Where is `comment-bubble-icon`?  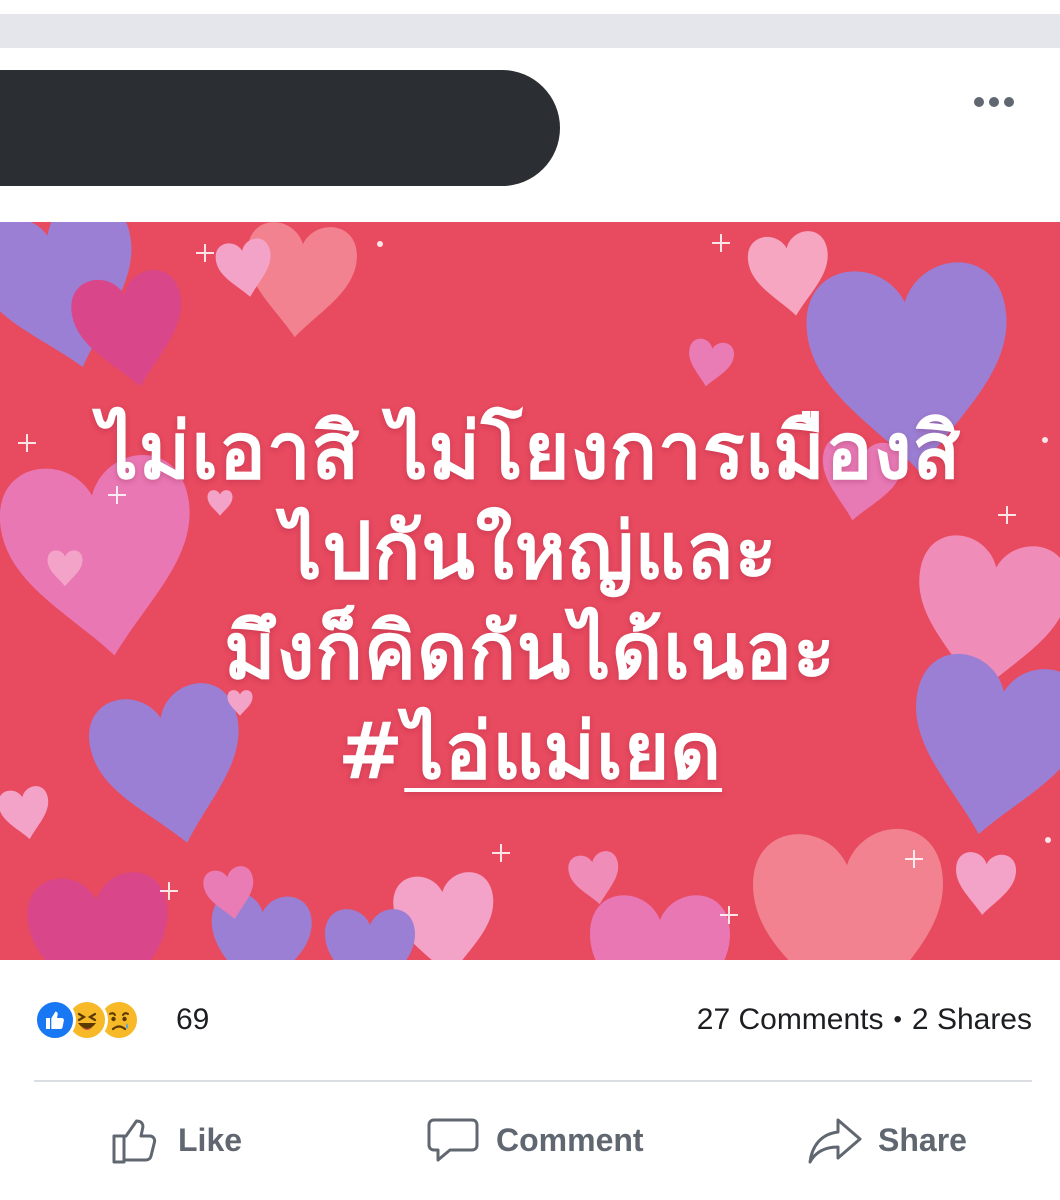 comment-bubble-icon is located at coordinates (453, 1140).